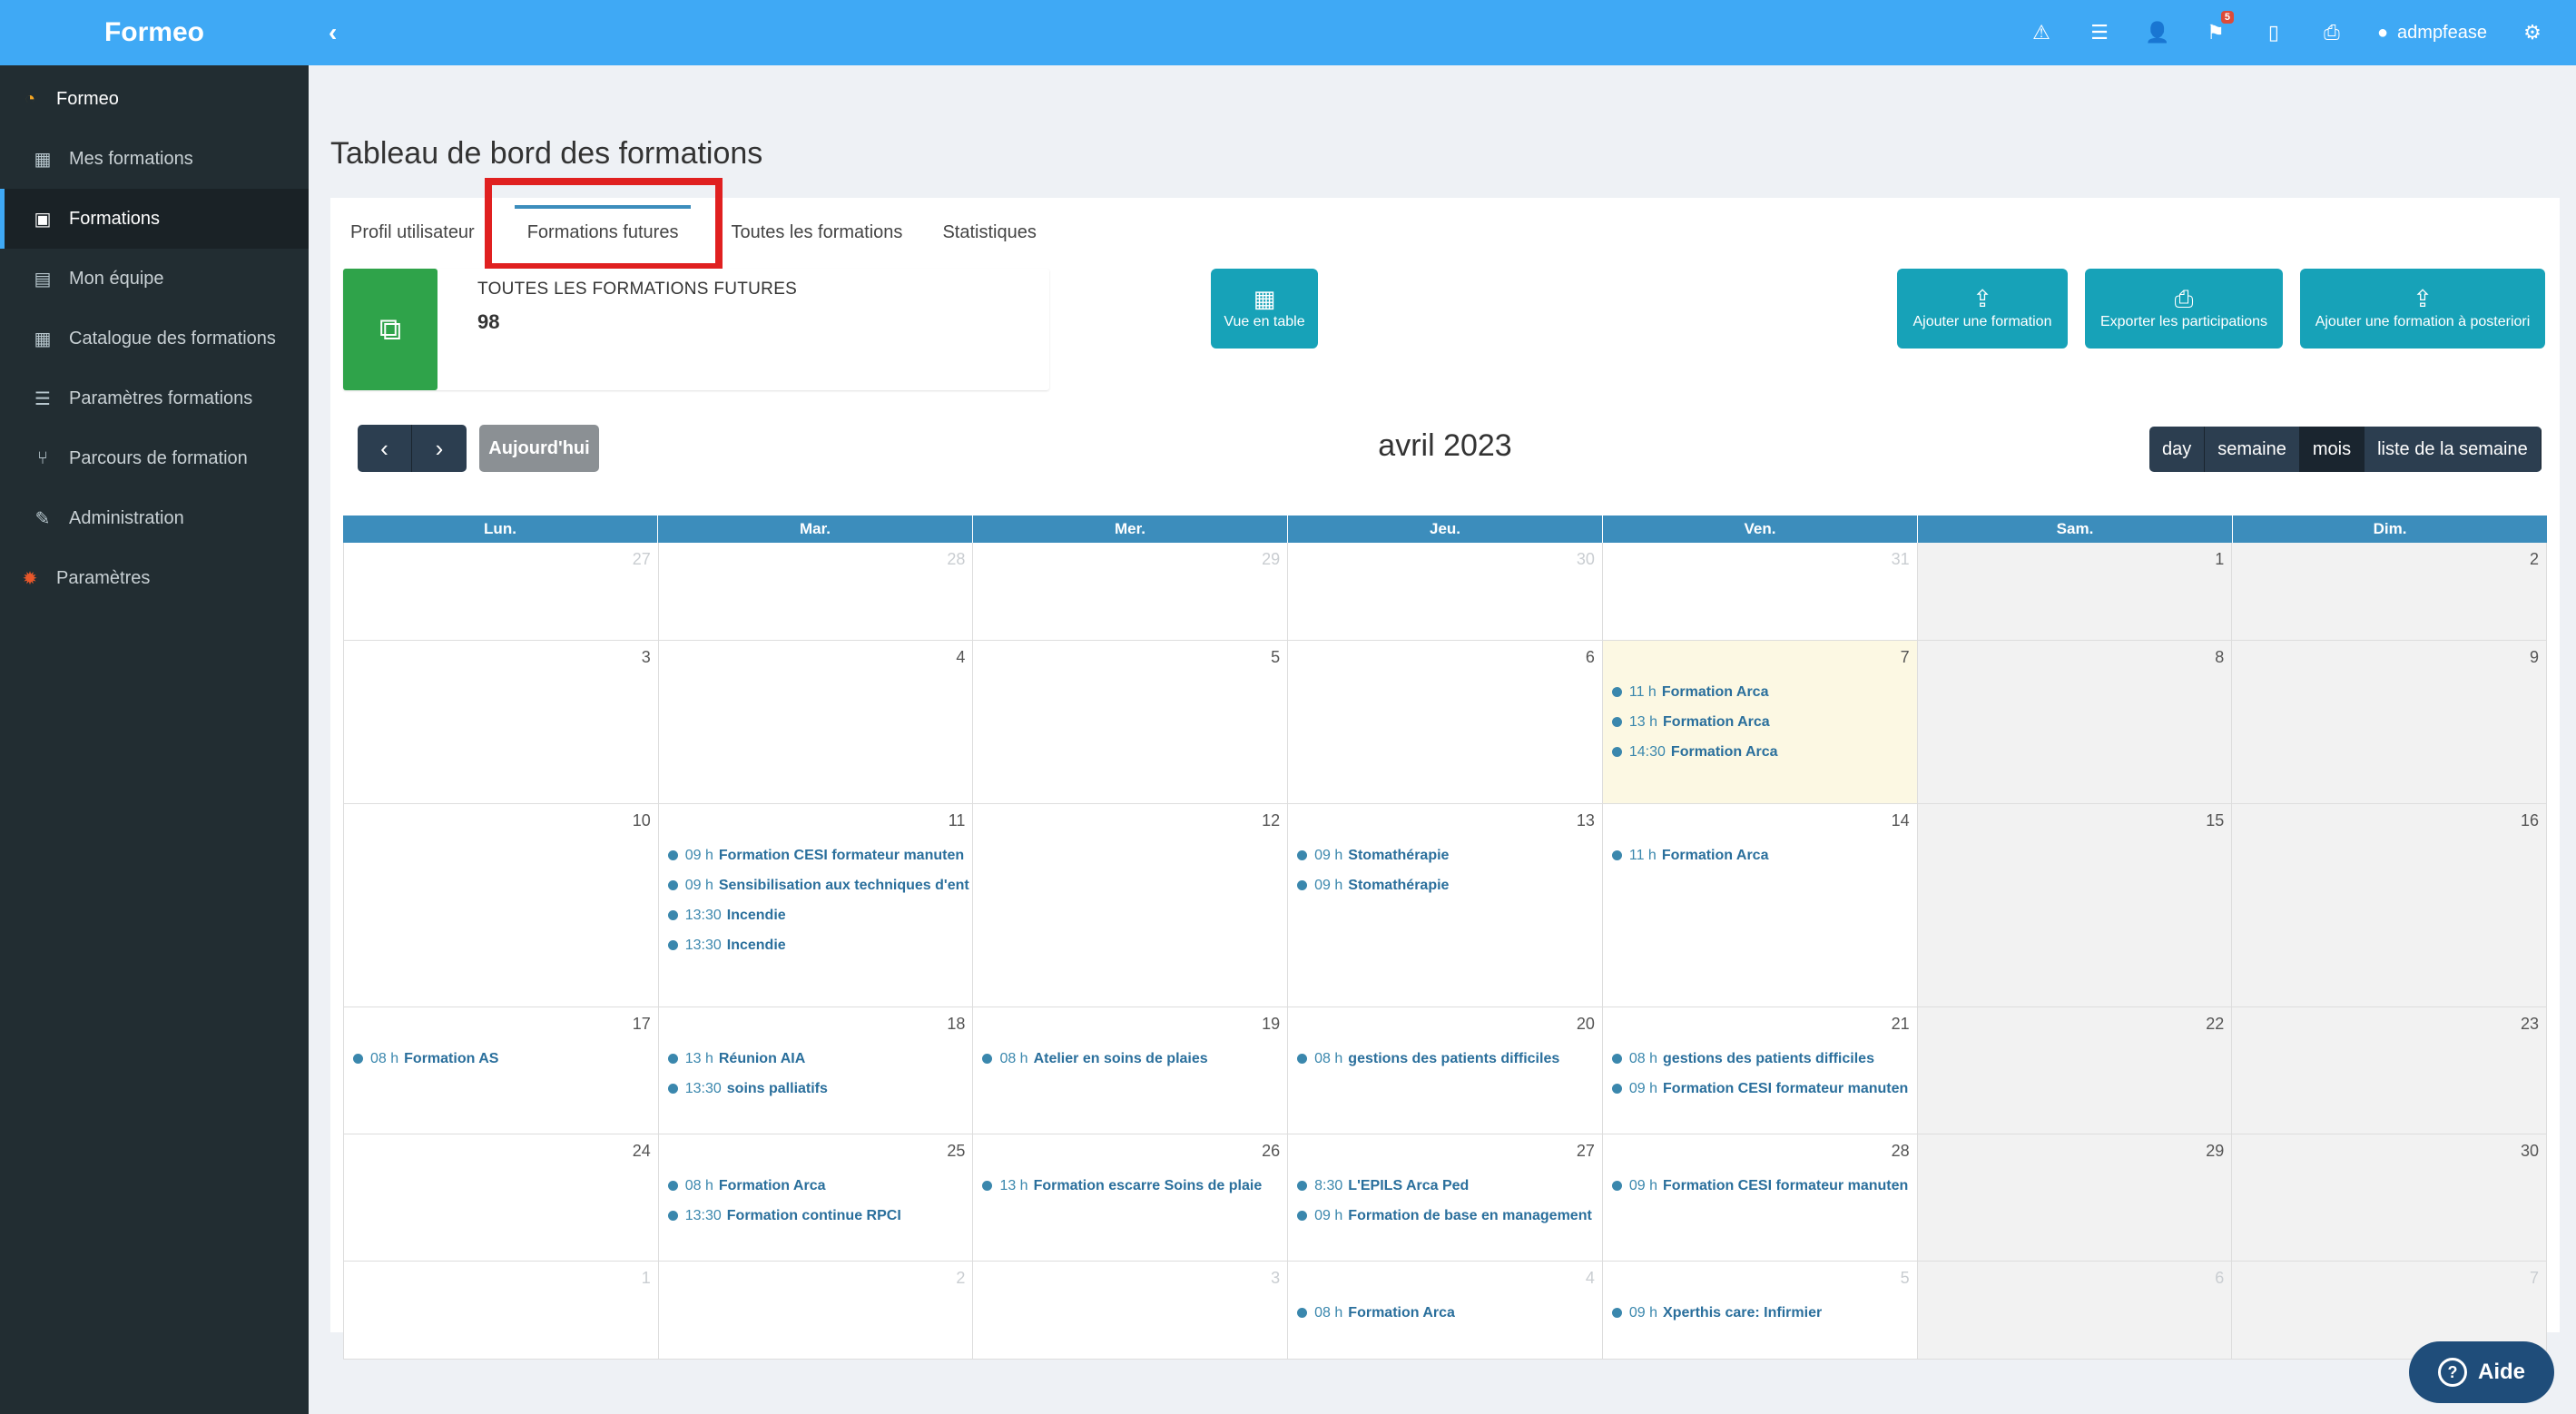 This screenshot has height=1414, width=2576. Describe the element at coordinates (154, 32) in the screenshot. I see `brand-logo: Formeo` at that location.